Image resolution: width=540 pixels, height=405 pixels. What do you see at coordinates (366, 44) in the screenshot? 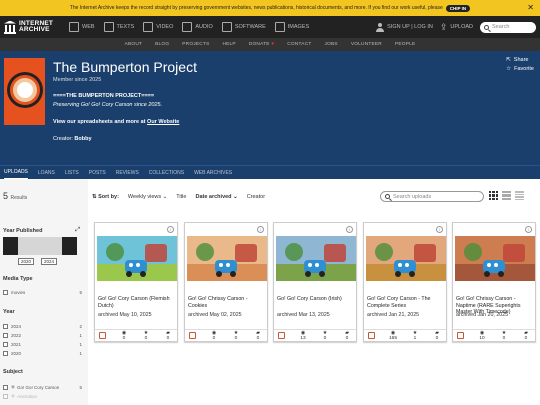
I see `subnav-volunteer: VOLUNTEER` at bounding box center [366, 44].